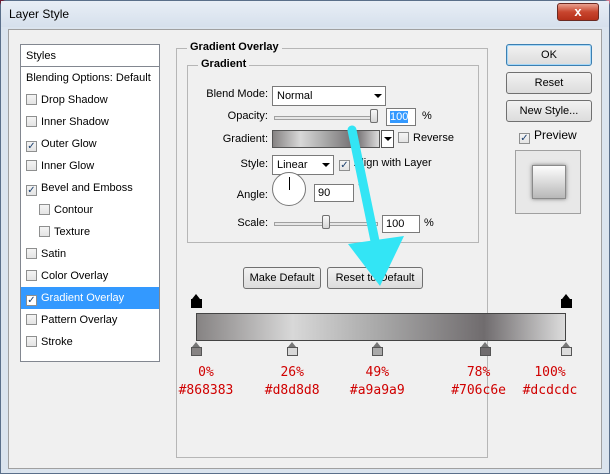  Describe the element at coordinates (377, 372) in the screenshot. I see `stop-position: 49%` at that location.